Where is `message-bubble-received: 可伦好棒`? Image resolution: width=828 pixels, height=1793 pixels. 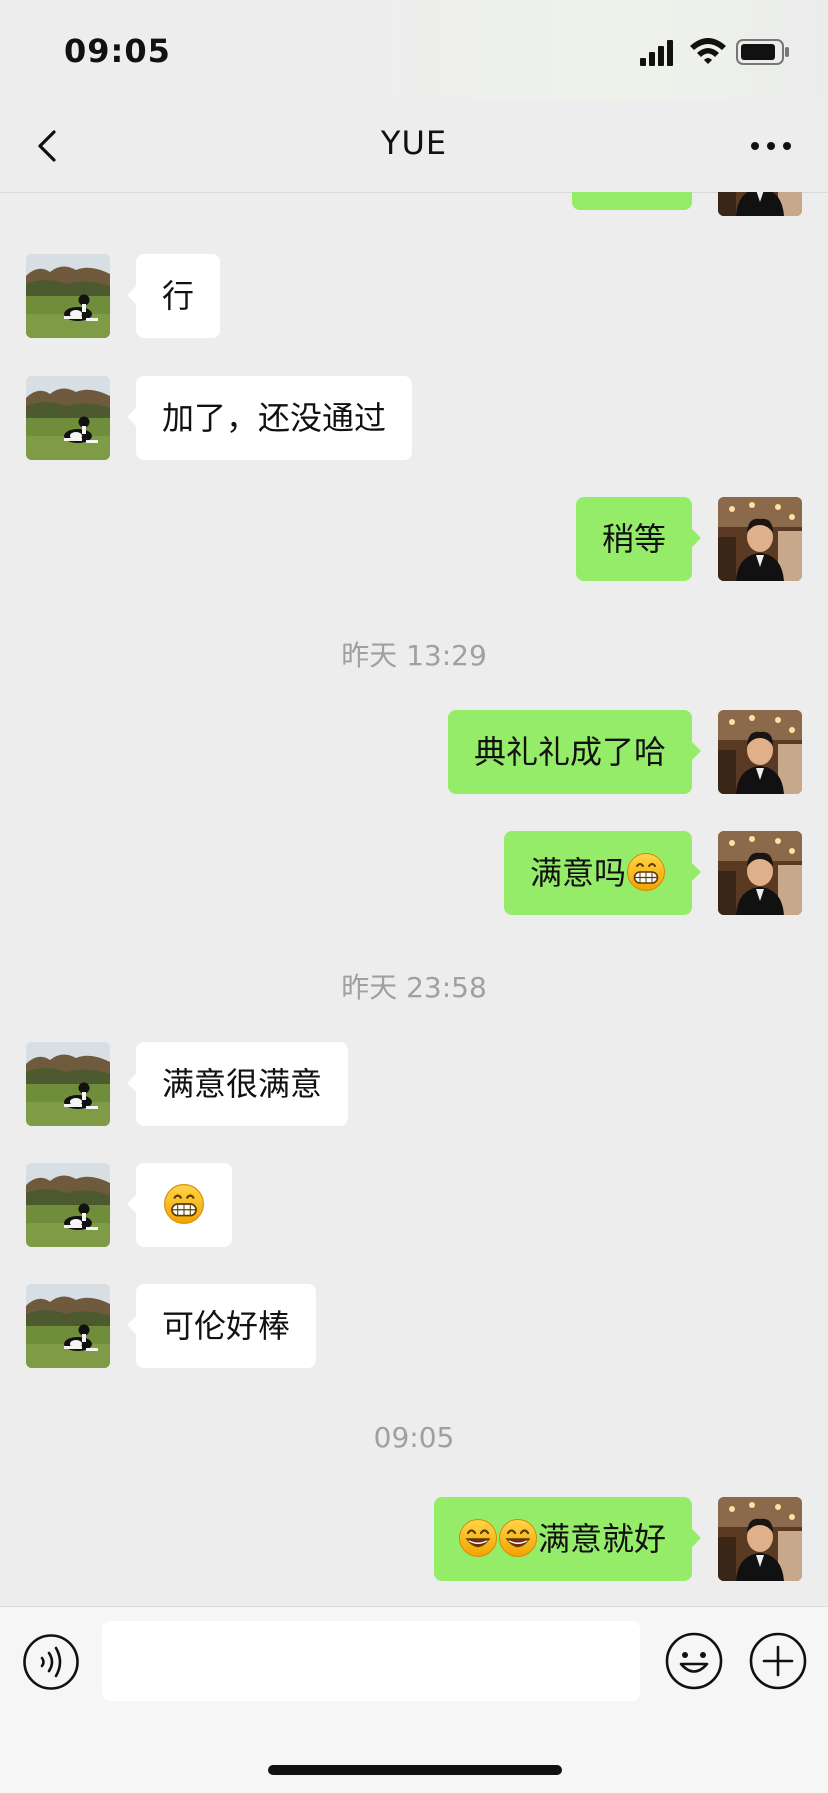 message-bubble-received: 可伦好棒 is located at coordinates (221, 1326).